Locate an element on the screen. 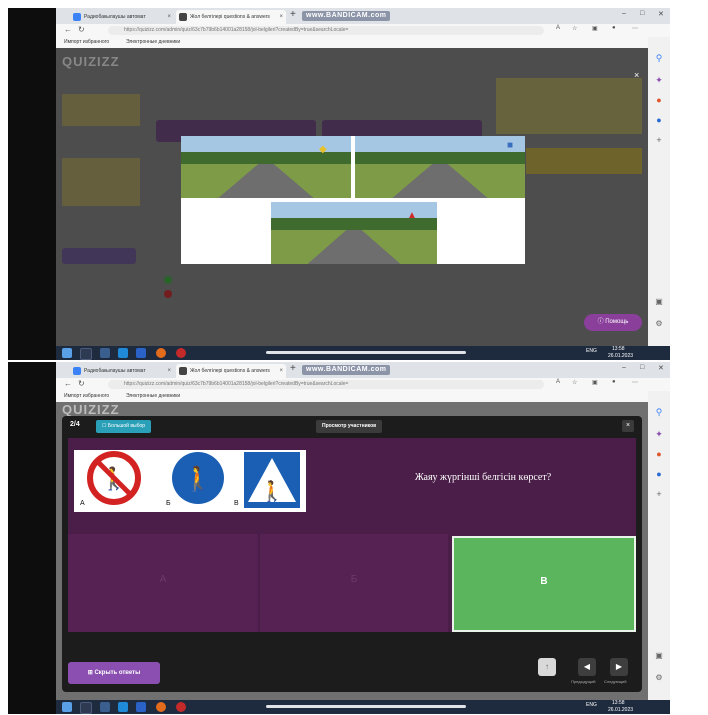  answer-label: В is located at coordinates (544, 581).